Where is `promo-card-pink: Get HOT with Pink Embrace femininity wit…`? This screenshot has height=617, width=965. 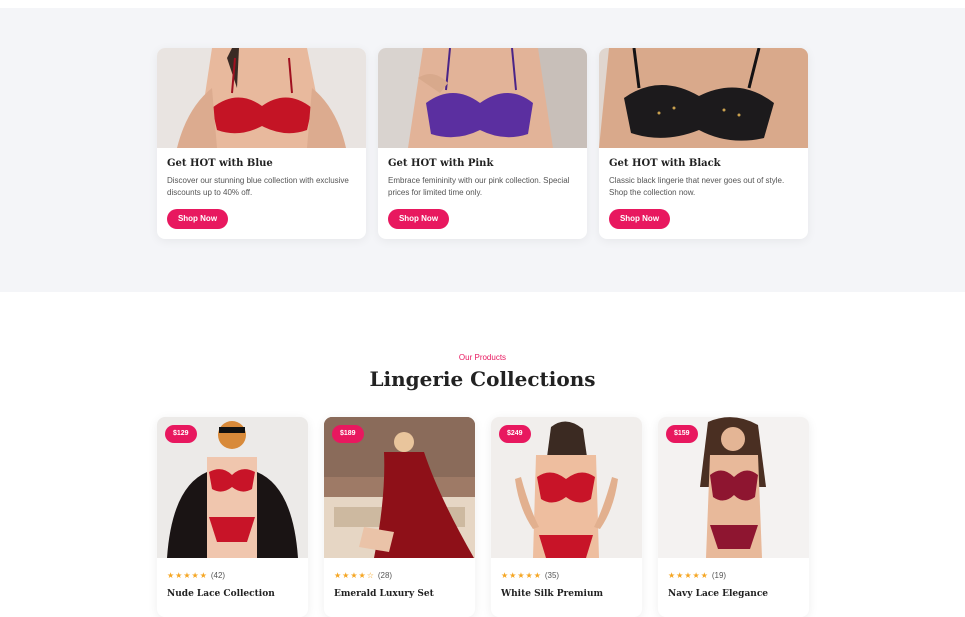
promo-card-pink: Get HOT with Pink Embrace femininity wit… is located at coordinates (482, 143).